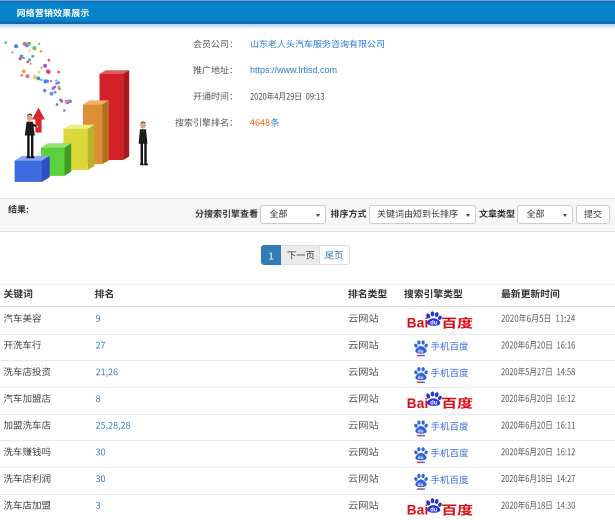 This screenshot has width=615, height=520. I want to click on svg-text: 1, so click(271, 256).